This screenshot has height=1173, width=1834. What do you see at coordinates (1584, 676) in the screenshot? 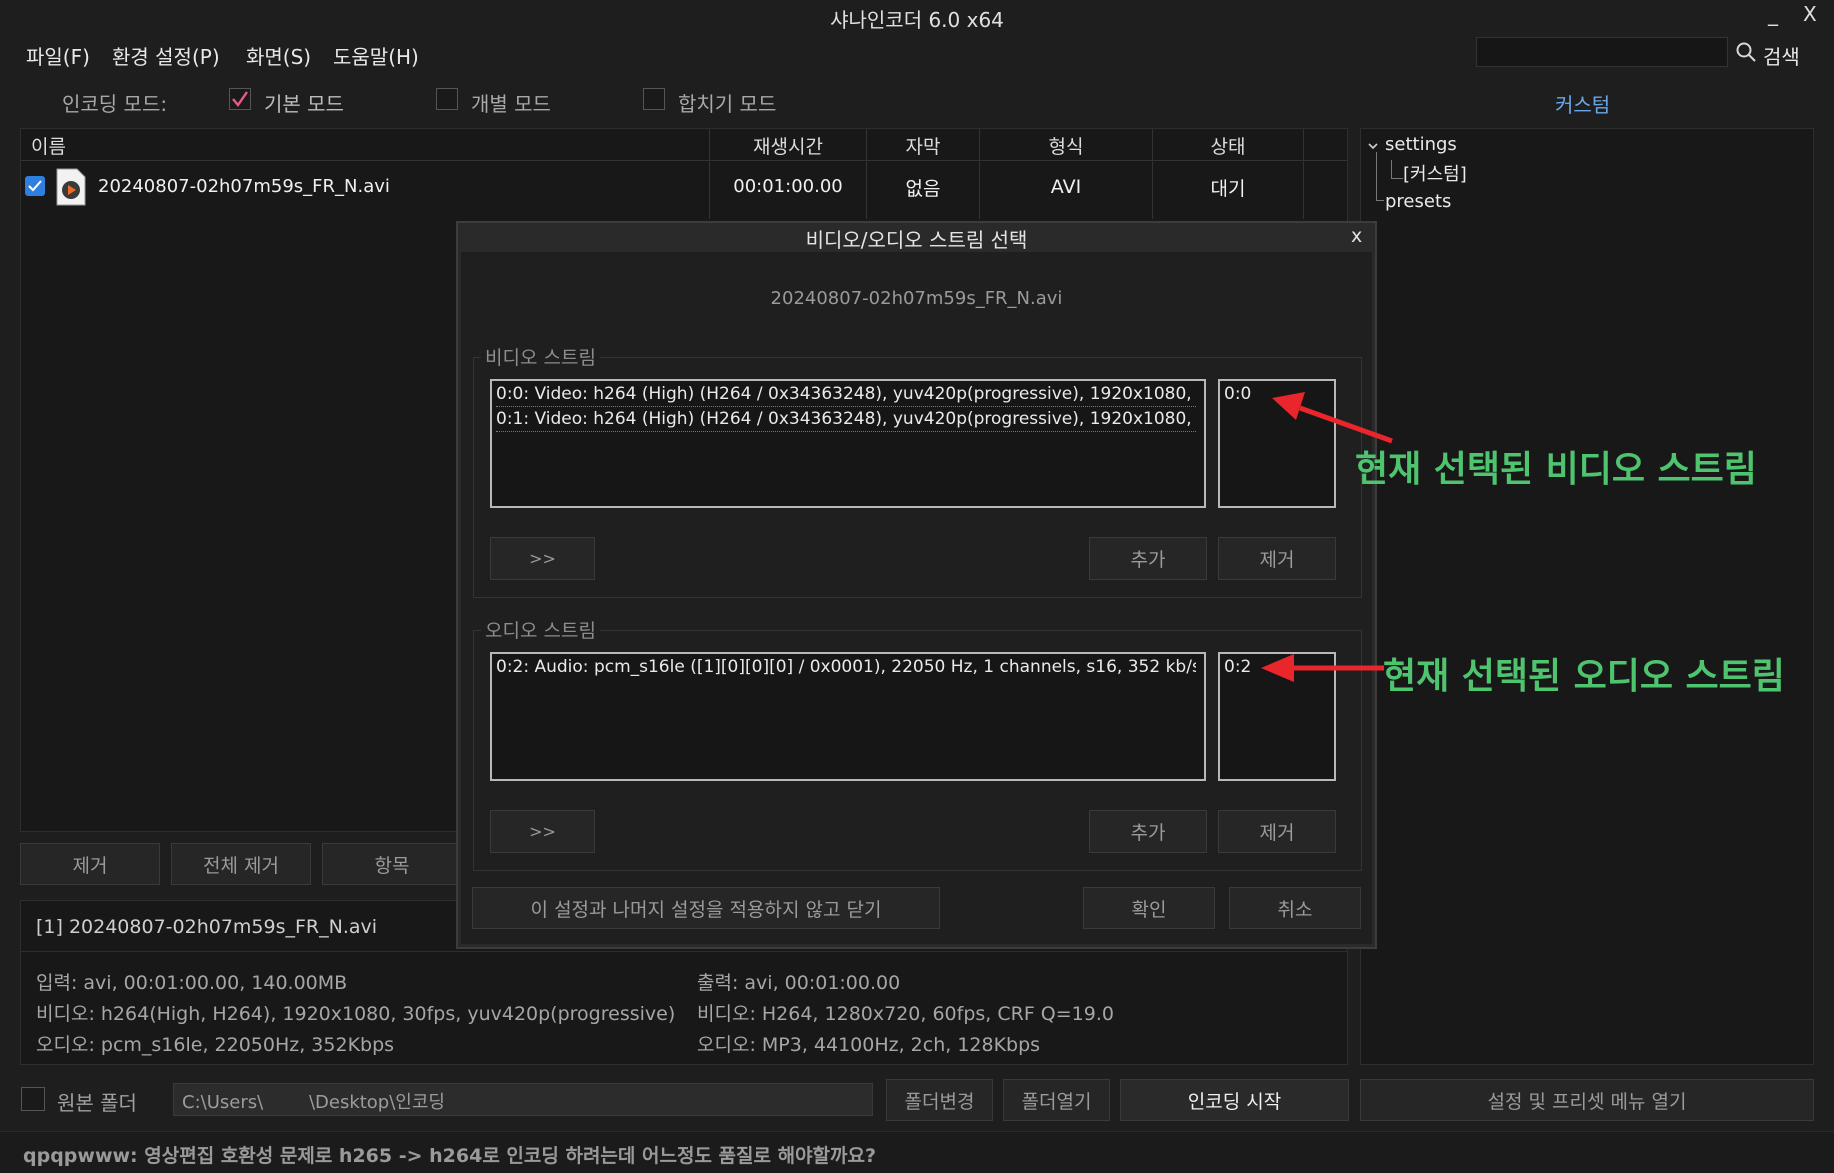
I see `audio-stream-annotation: 현재 선택된 오디오 스트림` at bounding box center [1584, 676].